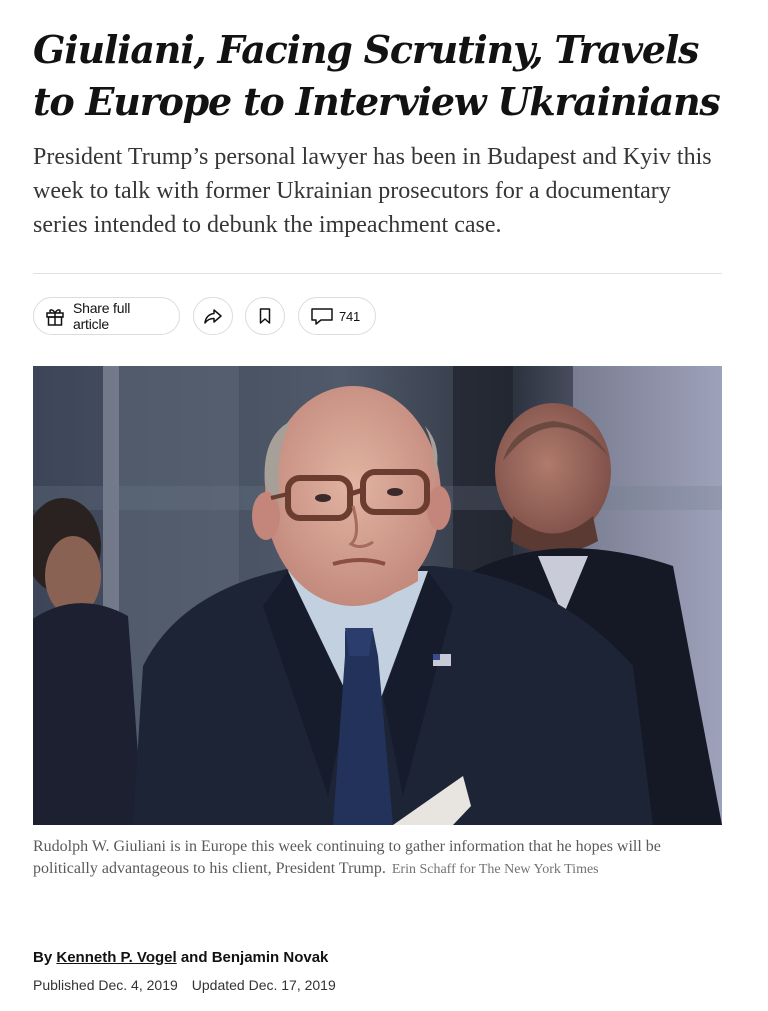  Describe the element at coordinates (43, 957) in the screenshot. I see `byline-prefix: By` at that location.